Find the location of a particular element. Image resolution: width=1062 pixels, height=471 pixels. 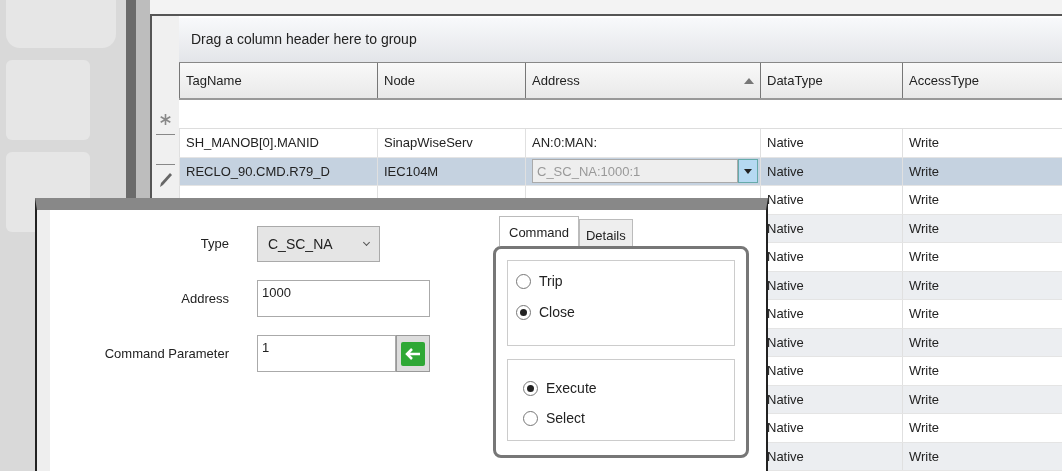

field-label: Address is located at coordinates (205, 298).